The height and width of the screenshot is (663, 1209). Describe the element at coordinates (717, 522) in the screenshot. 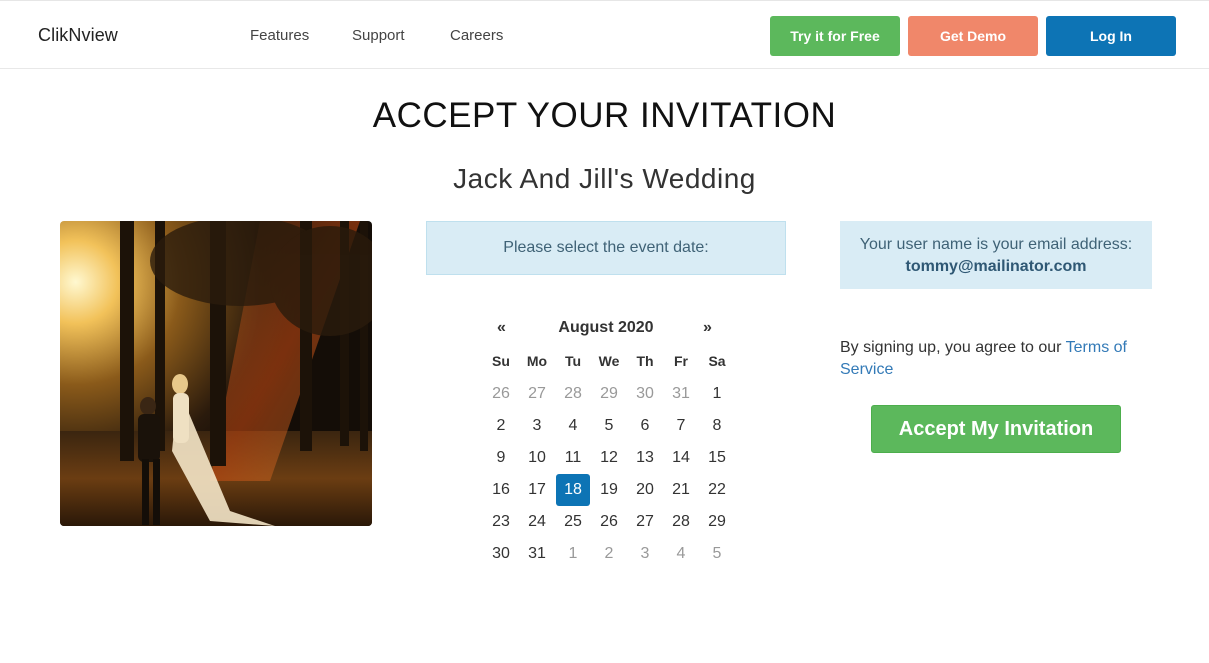

I see `calendar-day: 29` at that location.